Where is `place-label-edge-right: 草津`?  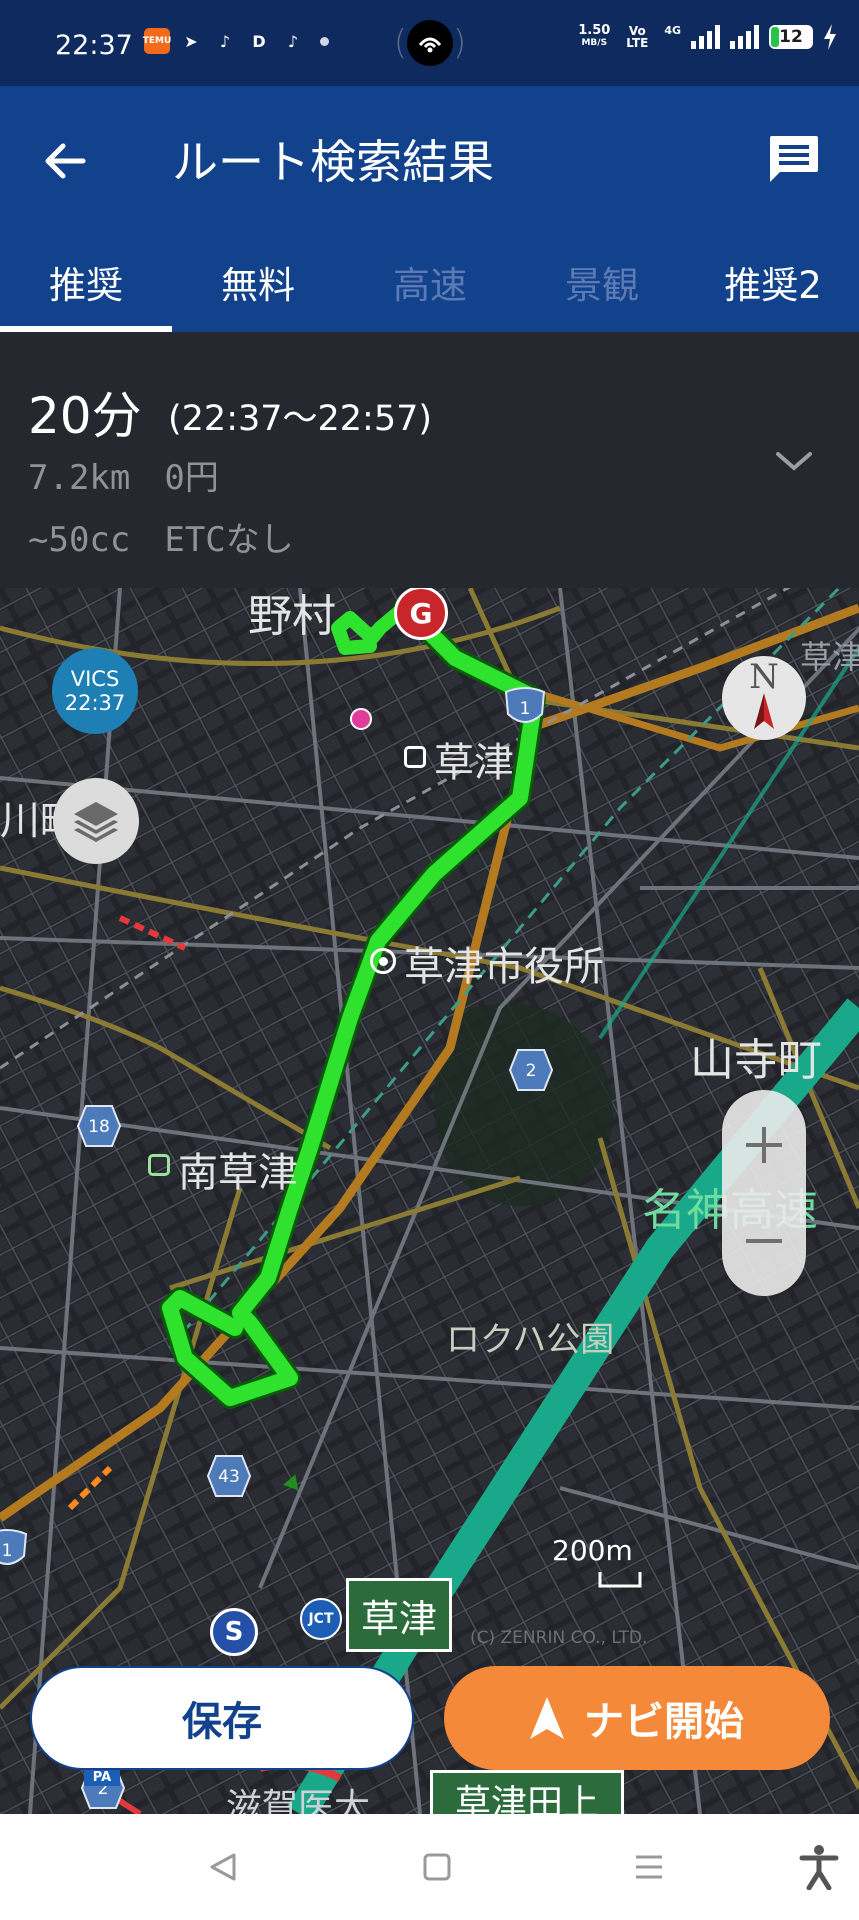 place-label-edge-right: 草津 is located at coordinates (829, 657).